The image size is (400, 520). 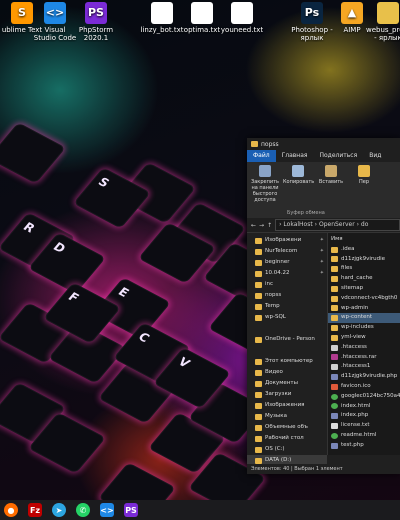 I want to click on desktop-shortcut: PS PhpStorm 2020.1, so click(x=96, y=22).